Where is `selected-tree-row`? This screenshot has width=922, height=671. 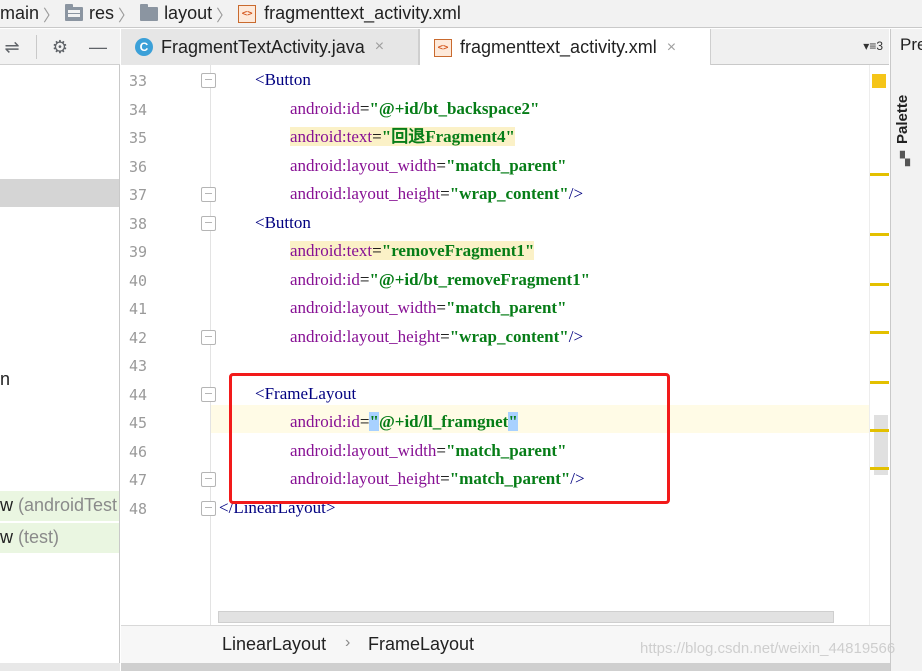 selected-tree-row is located at coordinates (59, 193).